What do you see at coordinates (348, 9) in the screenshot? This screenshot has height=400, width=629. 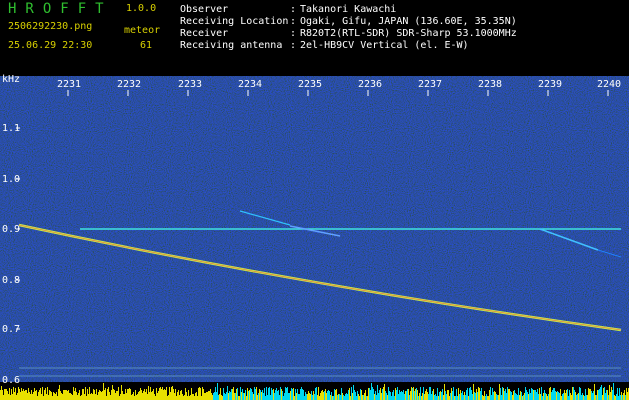 I see `observer-value: Takanori Kawachi` at bounding box center [348, 9].